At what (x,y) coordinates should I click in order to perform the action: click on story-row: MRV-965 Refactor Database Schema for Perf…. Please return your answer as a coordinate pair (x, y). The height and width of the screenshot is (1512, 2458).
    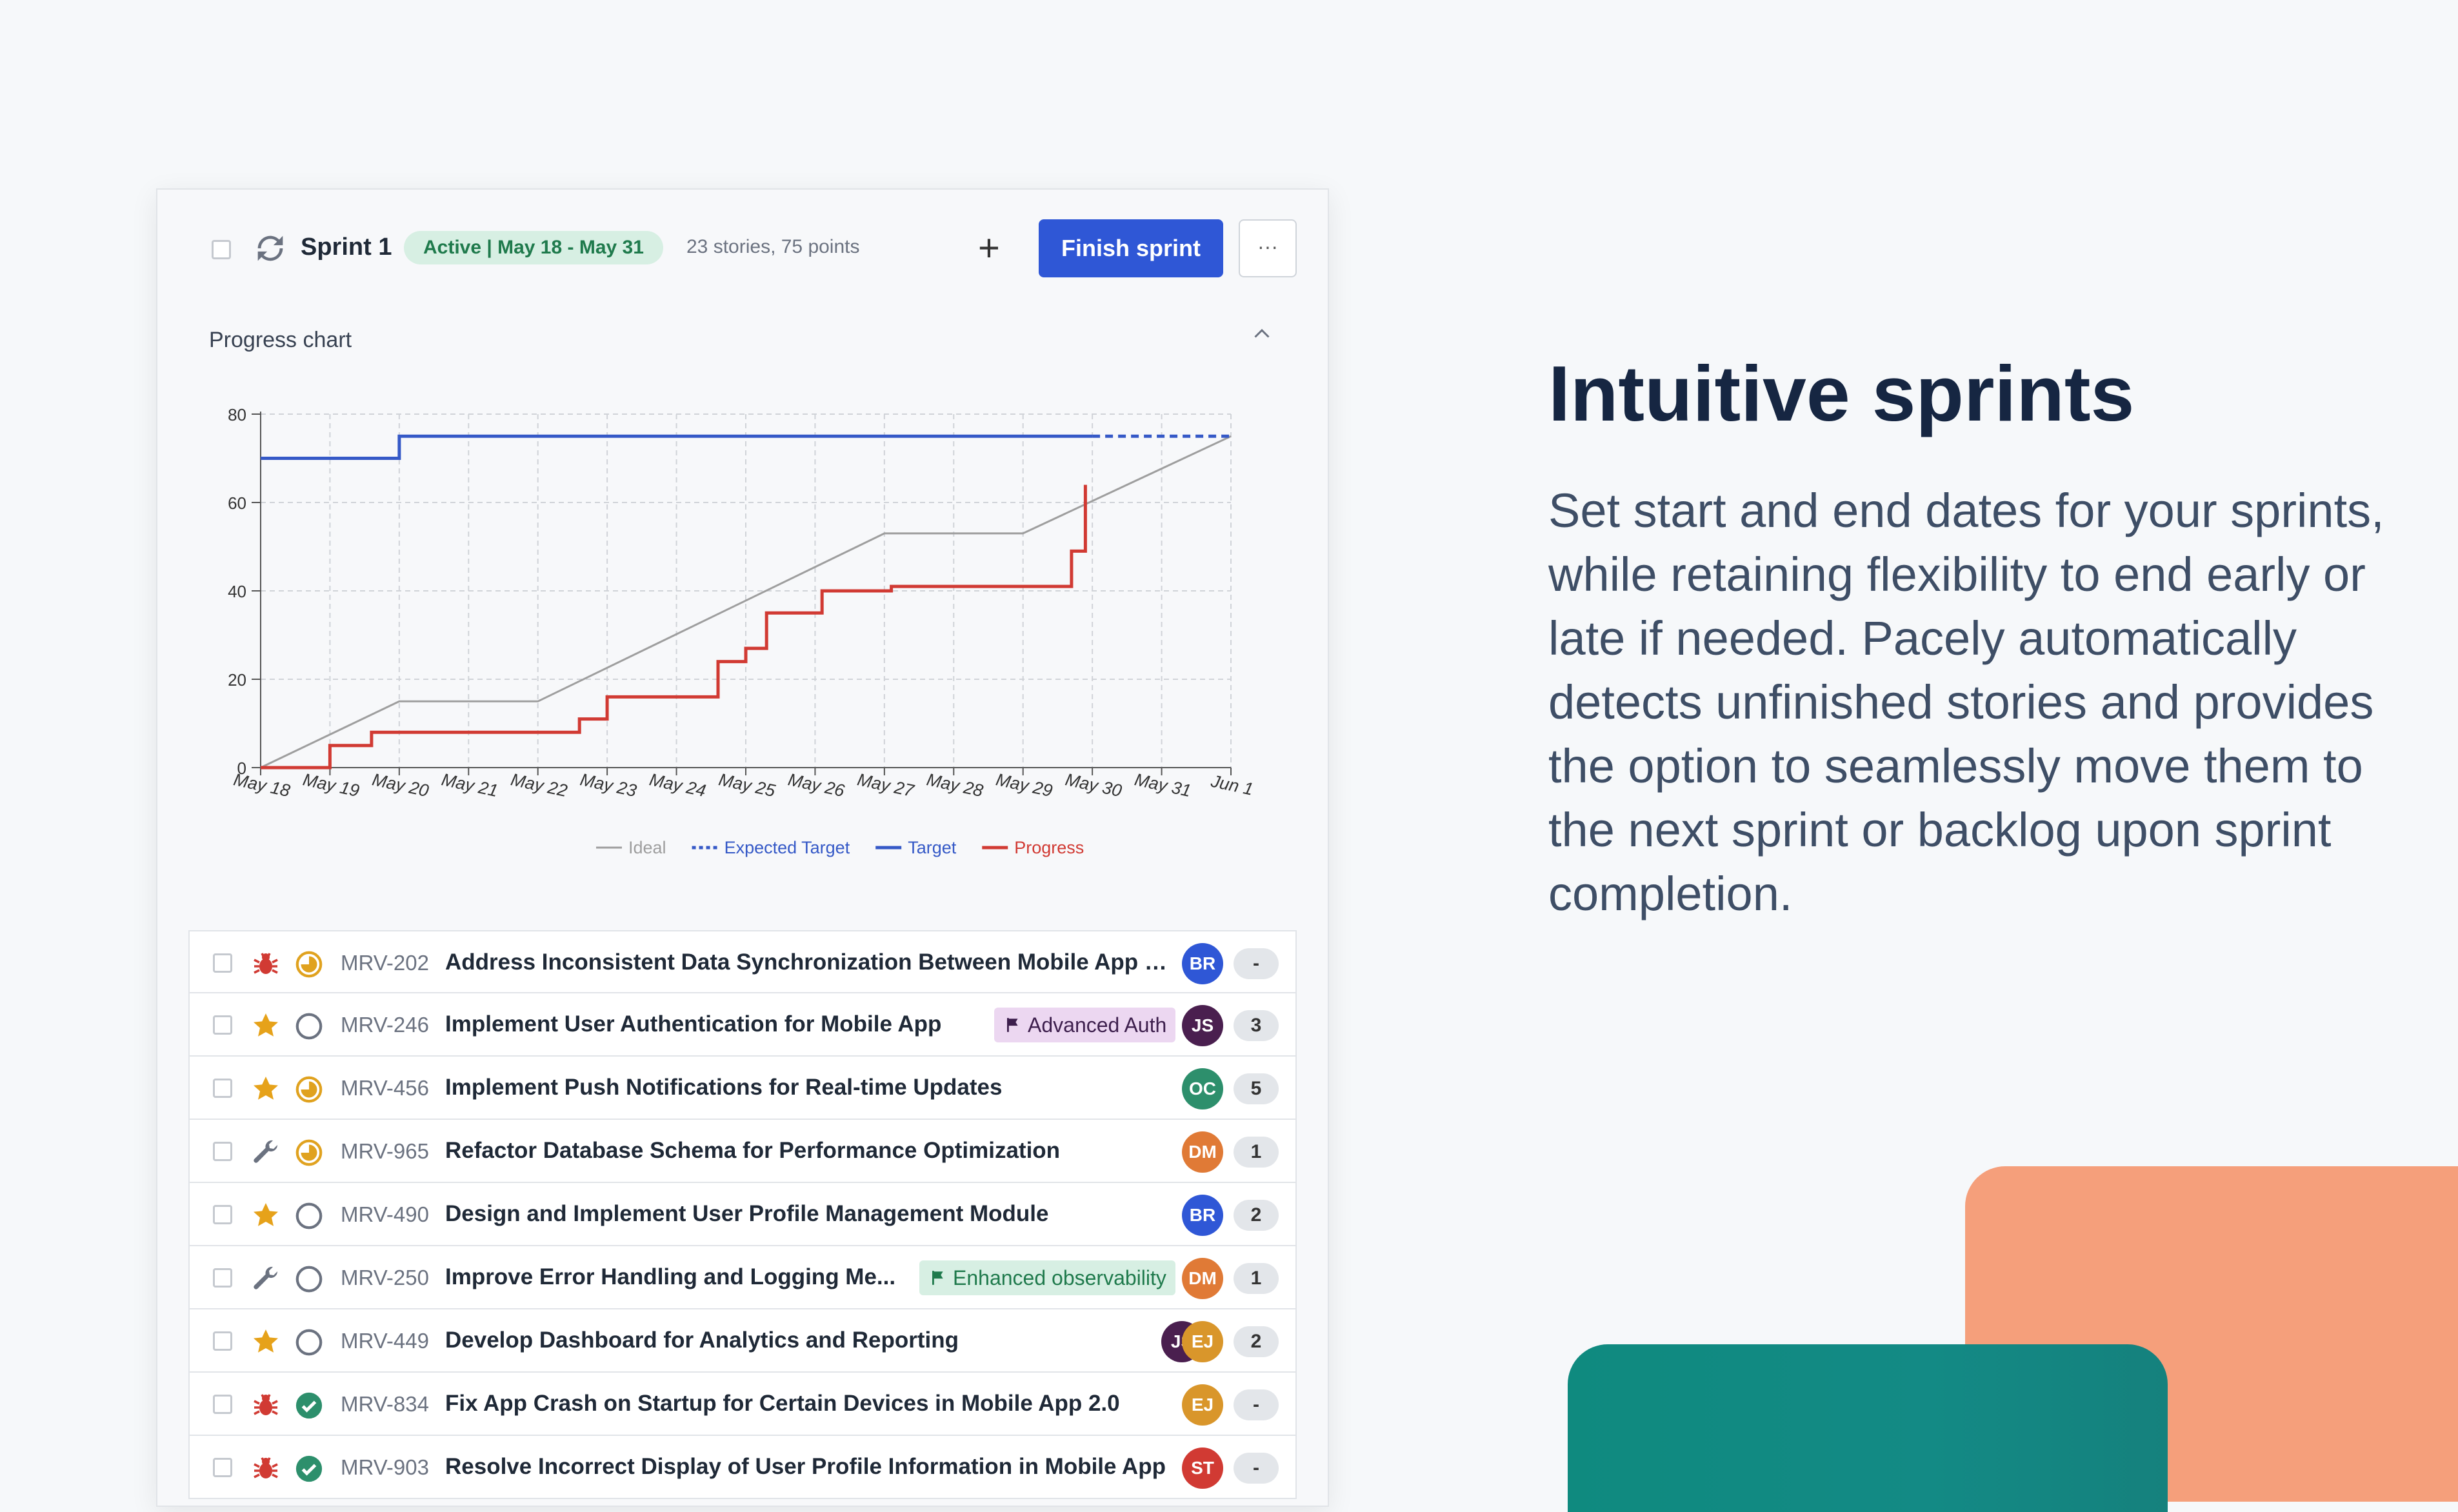
    Looking at the image, I should click on (742, 1151).